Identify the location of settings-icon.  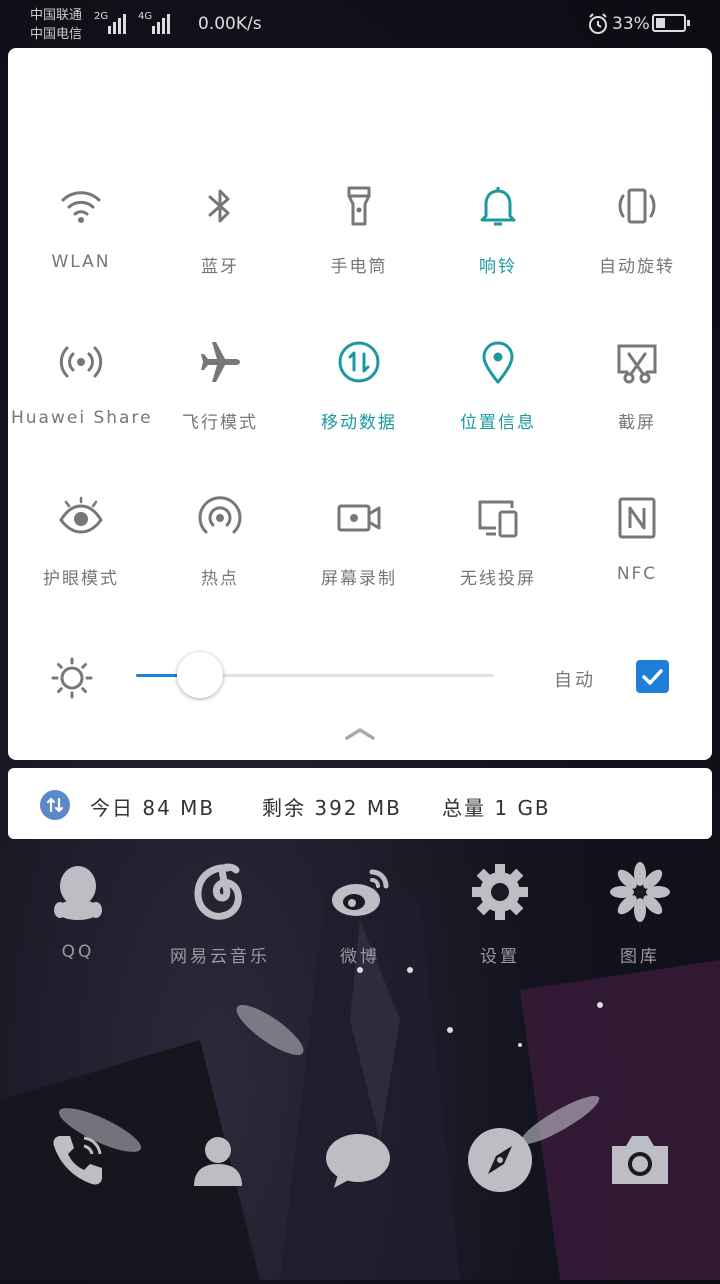
(500, 892).